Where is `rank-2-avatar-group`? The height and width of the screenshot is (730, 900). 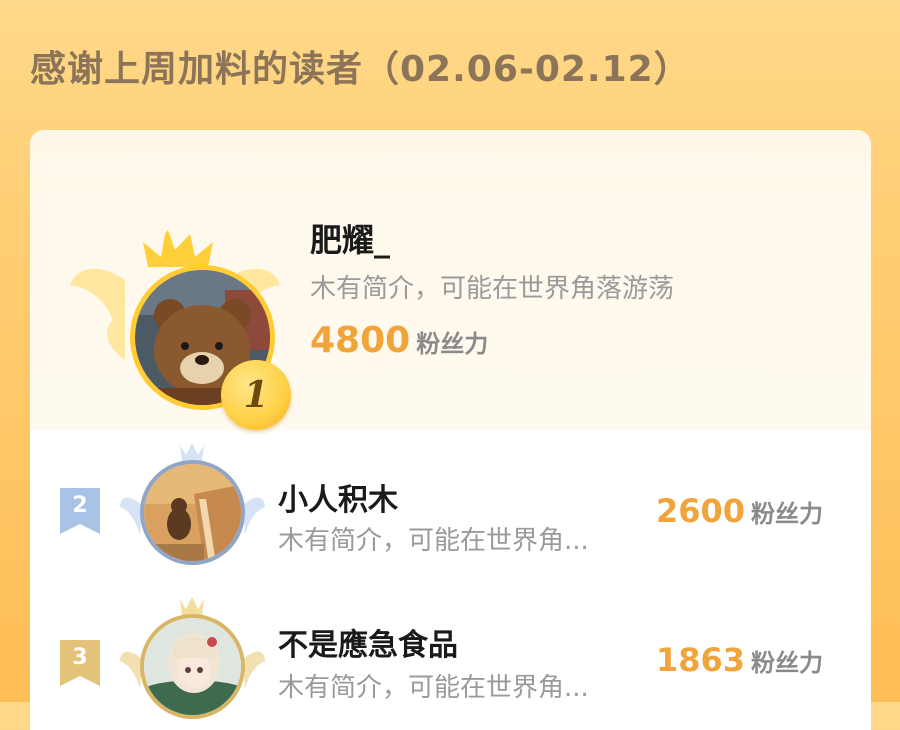
rank-2-avatar-group is located at coordinates (192, 505).